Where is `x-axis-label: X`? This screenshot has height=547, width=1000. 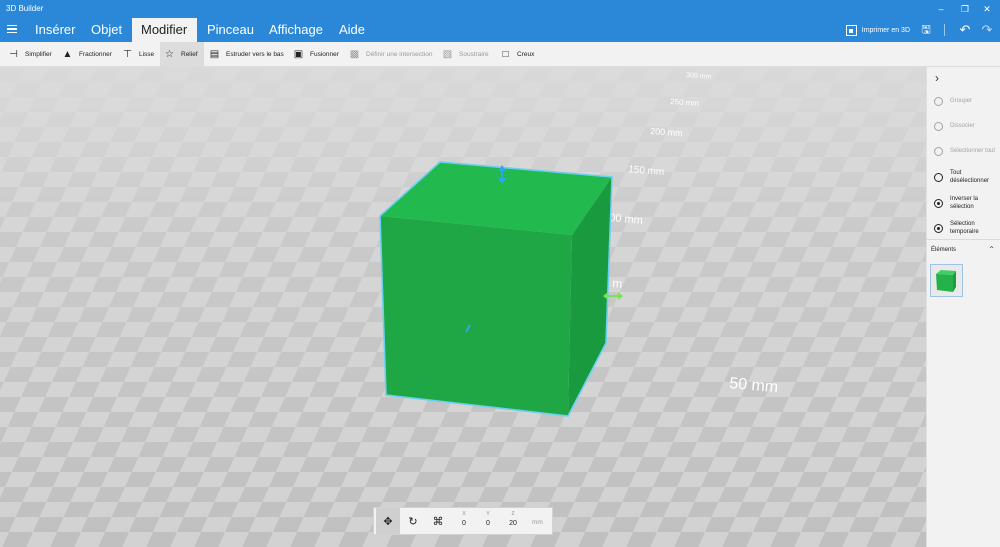
x-axis-label: X is located at coordinates (464, 514).